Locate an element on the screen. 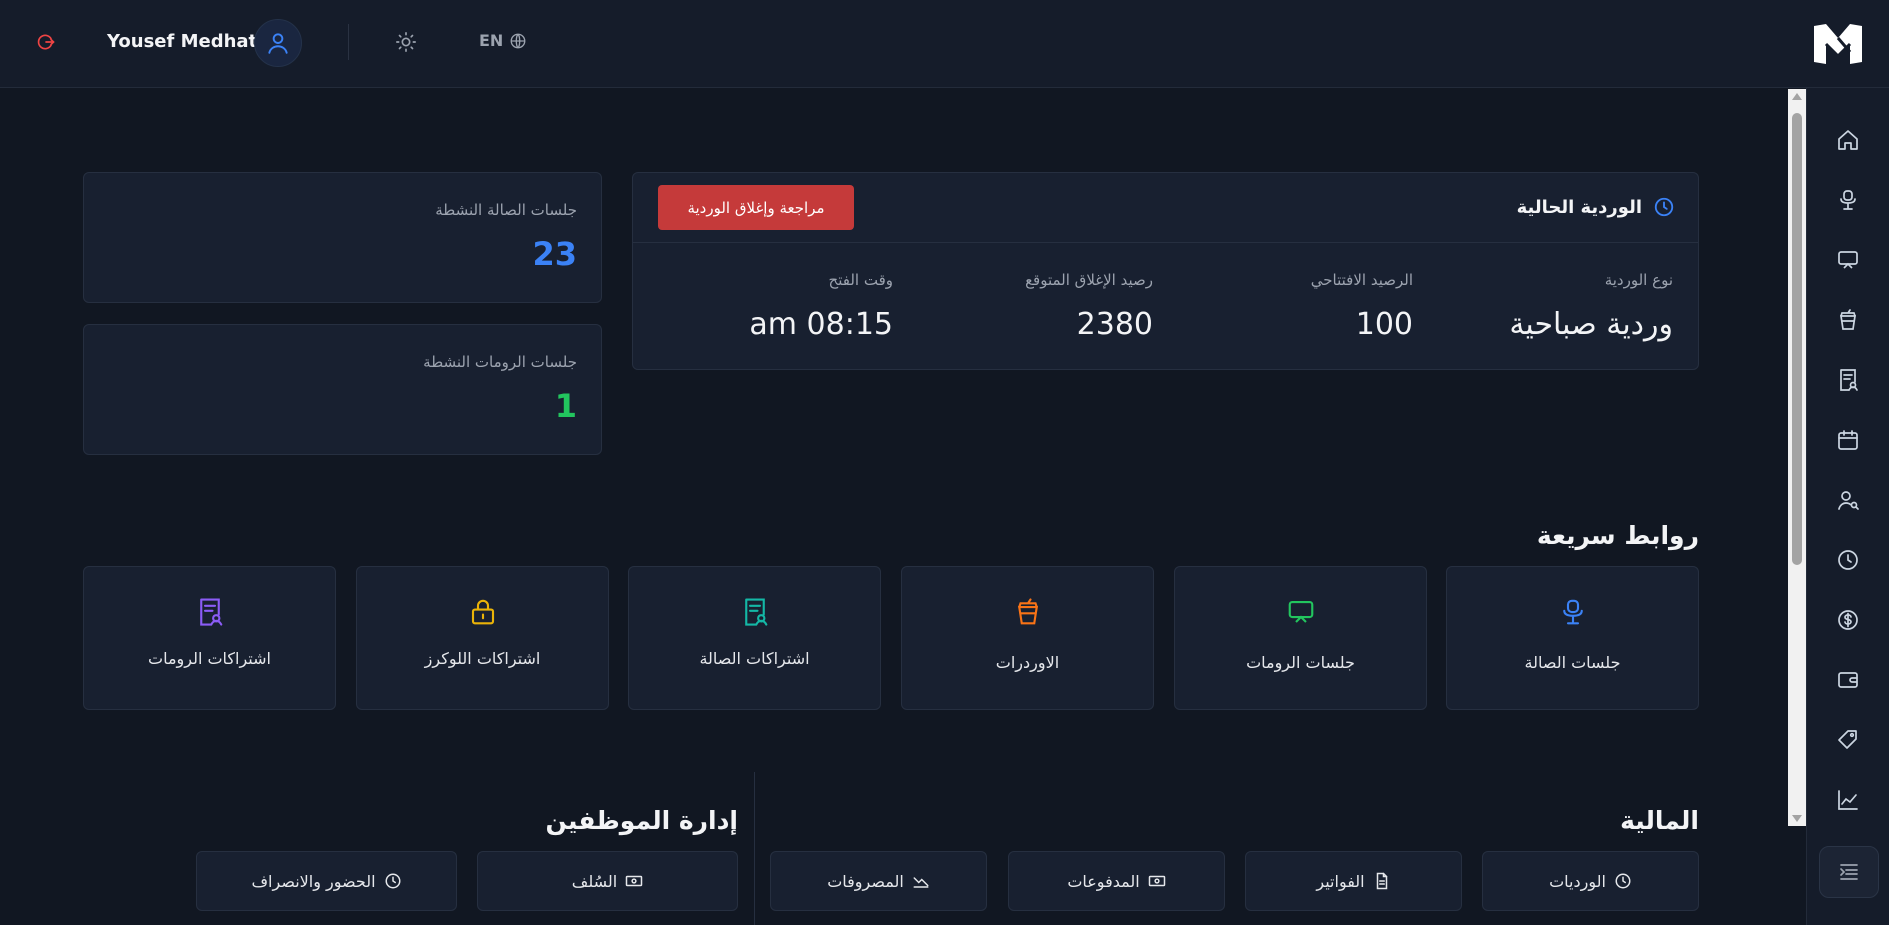 The width and height of the screenshot is (1889, 925). sidebar-item-subscriptions is located at coordinates (1848, 380).